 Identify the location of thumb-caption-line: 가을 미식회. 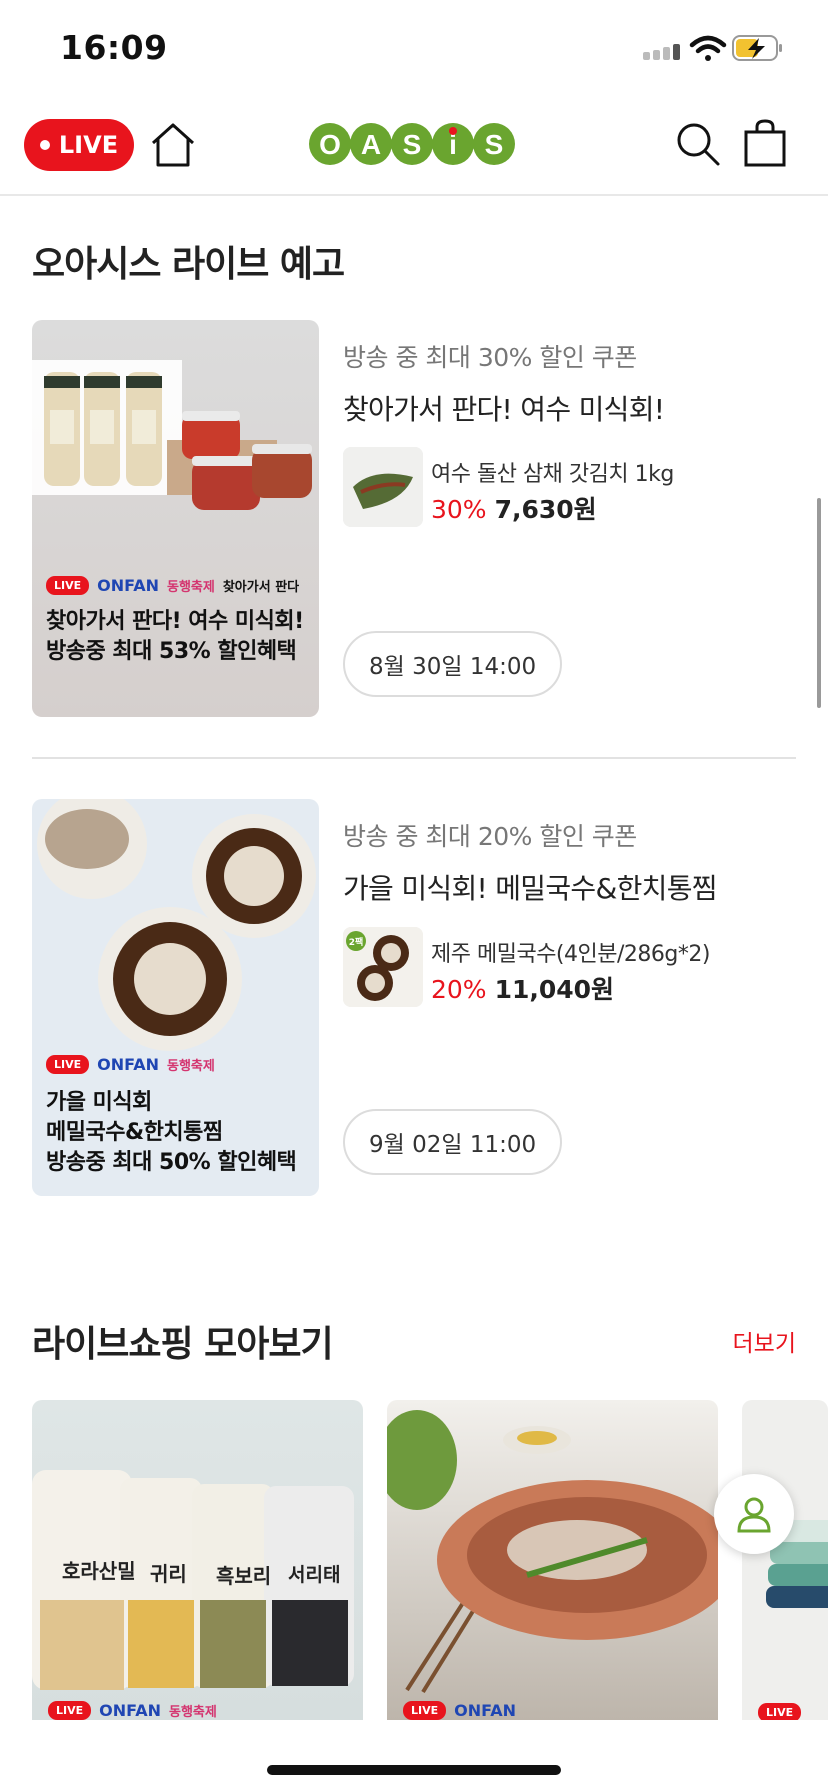
(99, 1102).